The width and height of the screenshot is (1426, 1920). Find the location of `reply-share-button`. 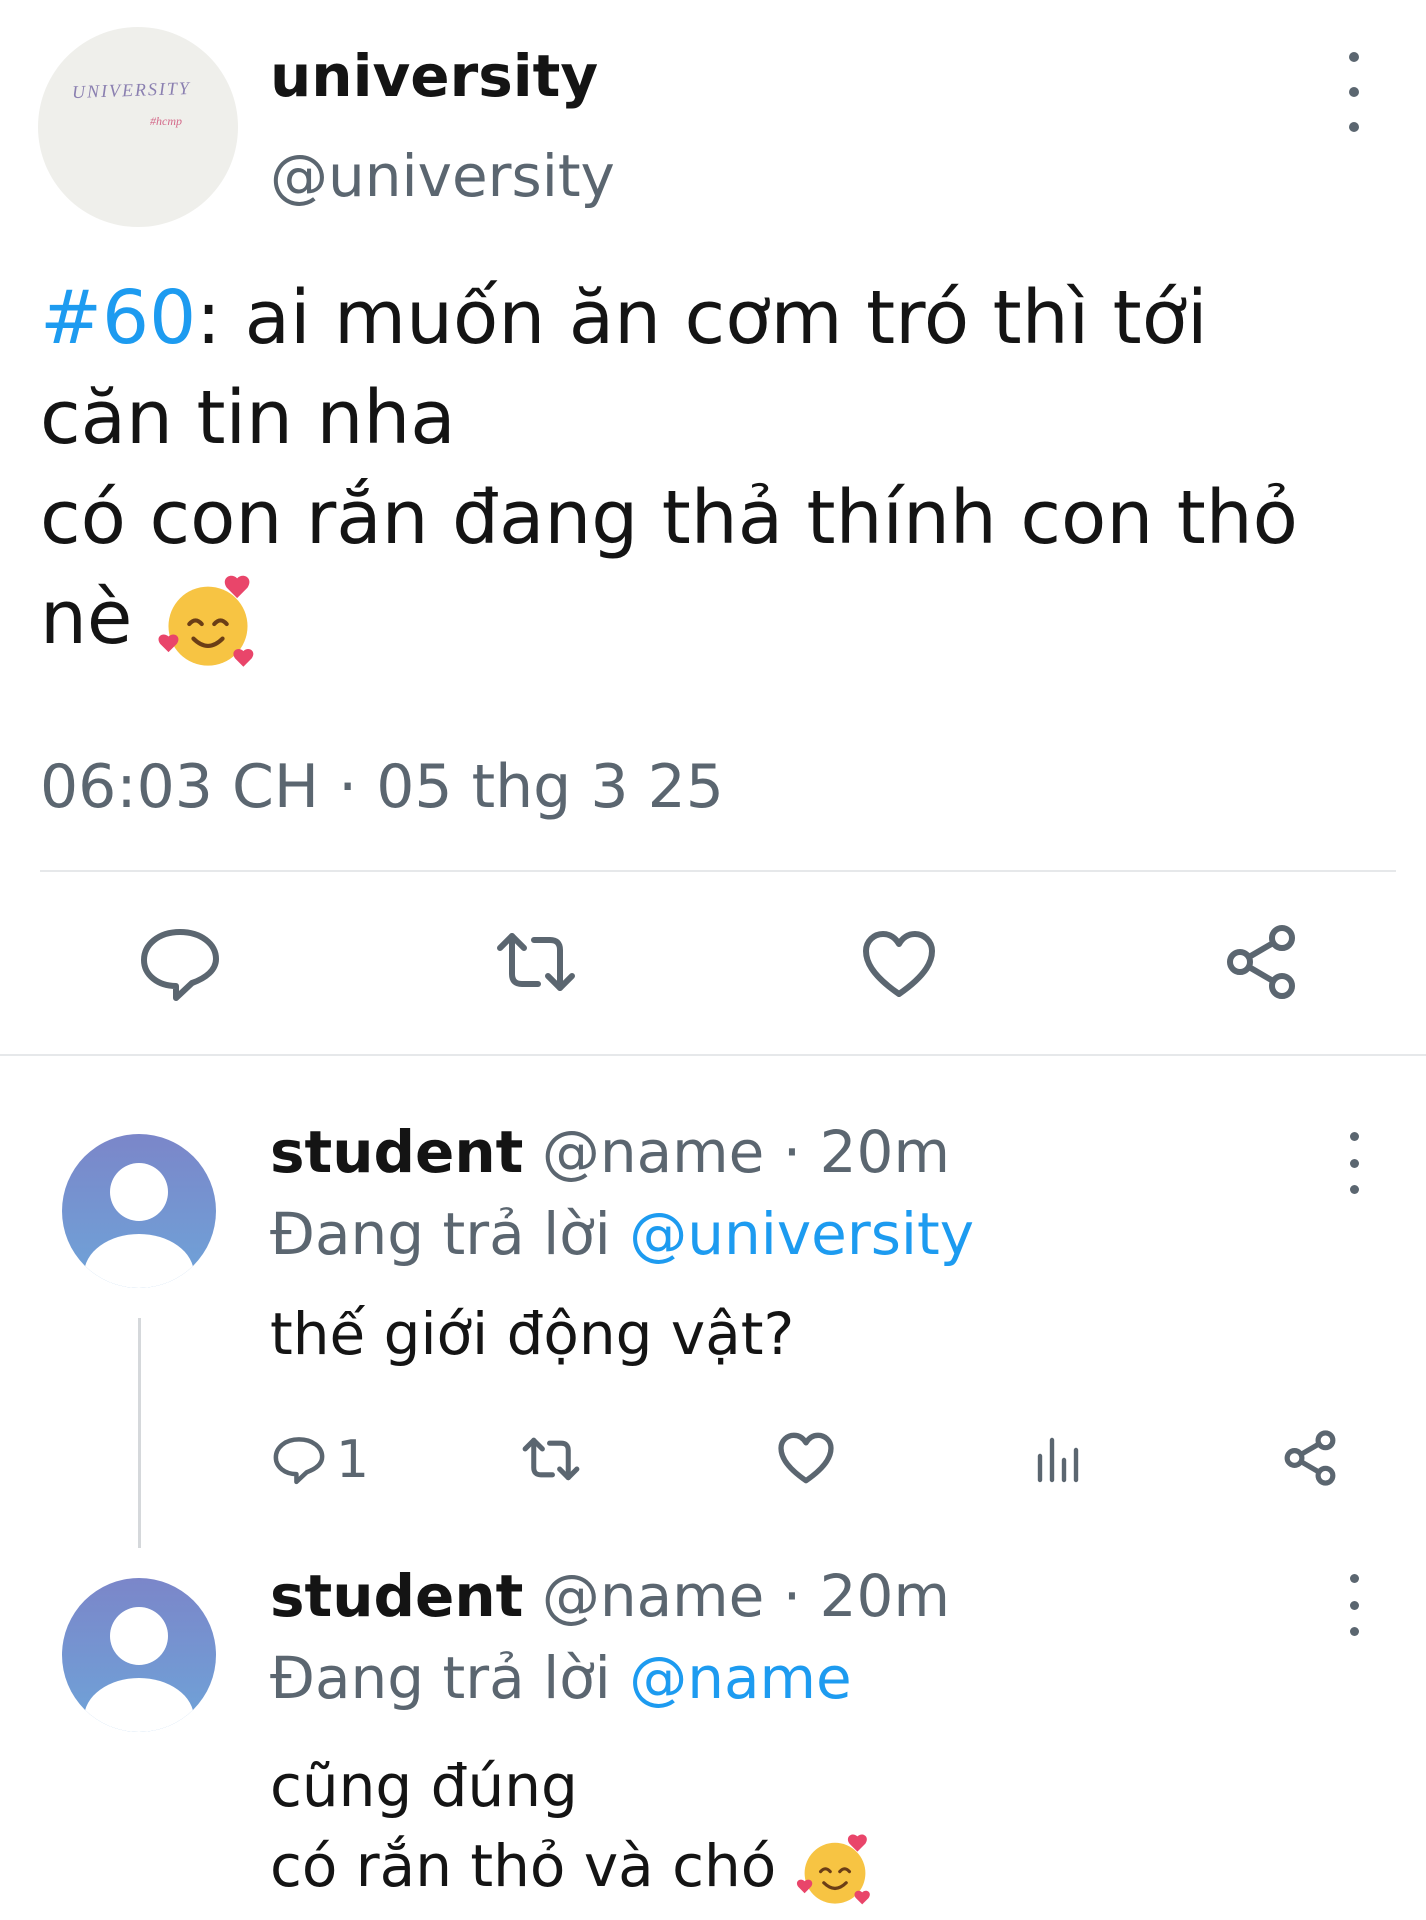

reply-share-button is located at coordinates (1310, 1460).